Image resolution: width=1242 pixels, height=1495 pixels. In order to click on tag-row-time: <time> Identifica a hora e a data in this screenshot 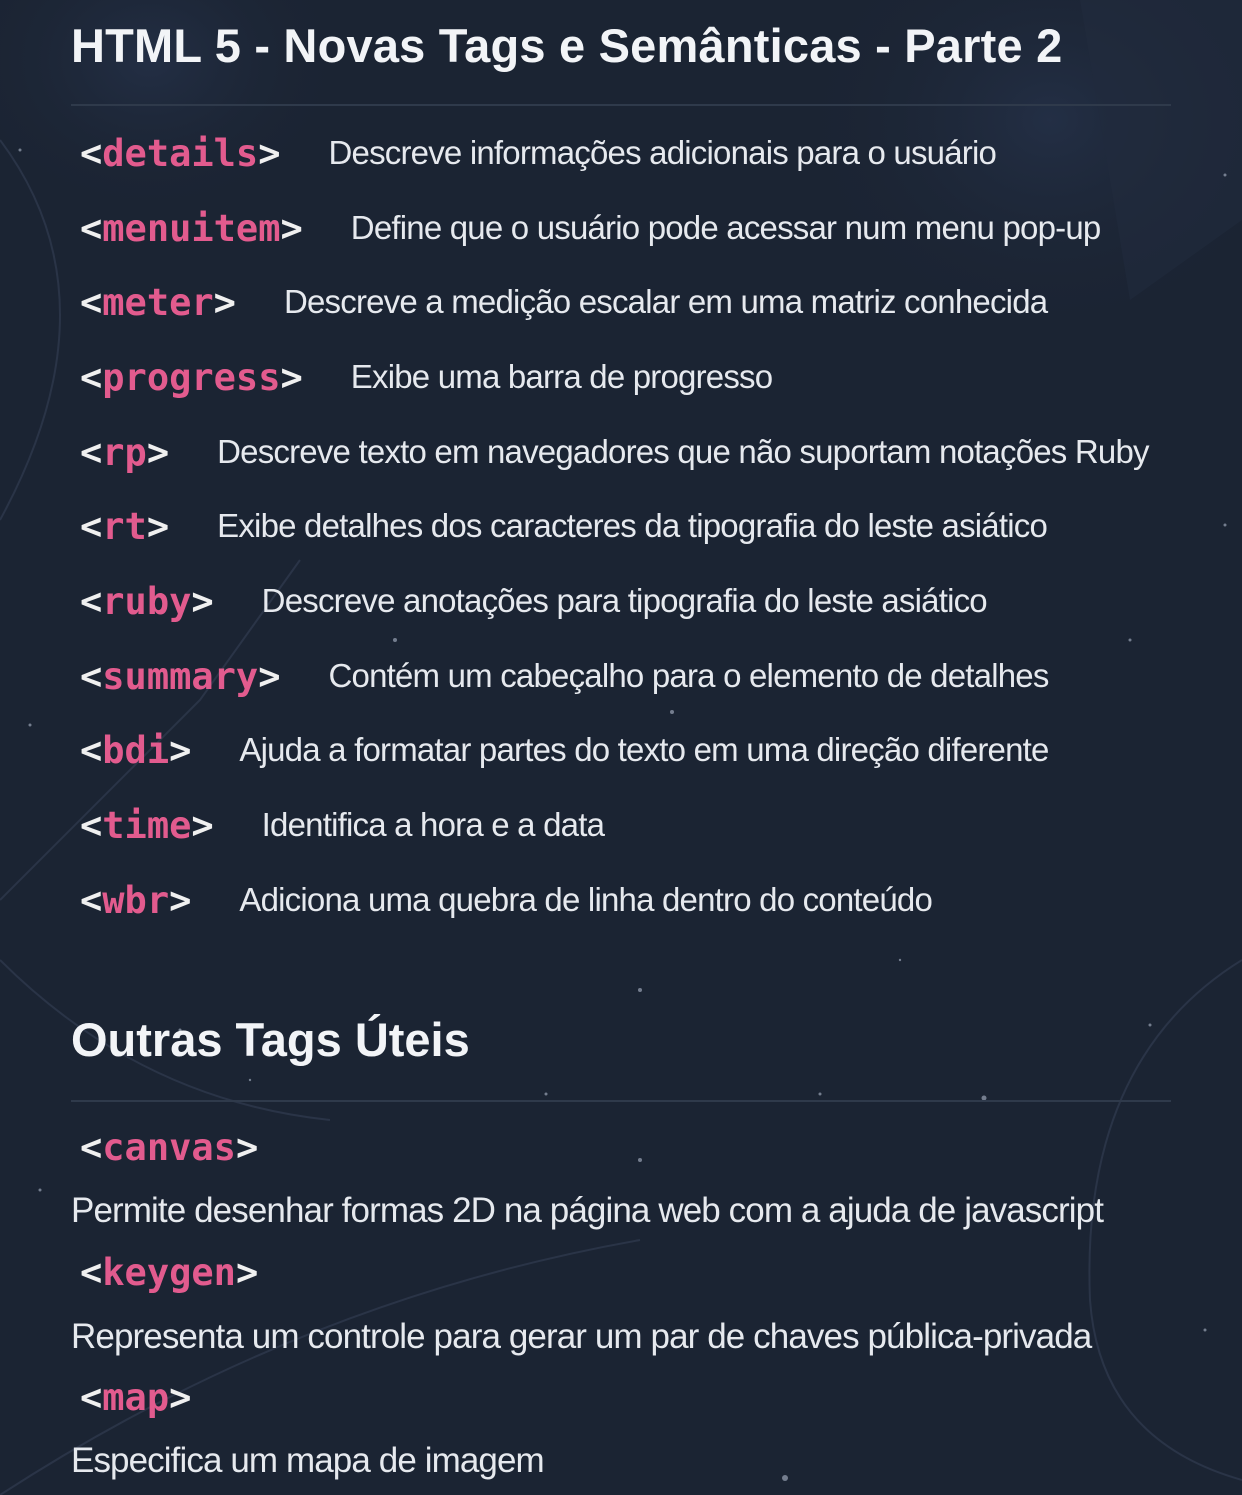, I will do `click(342, 825)`.